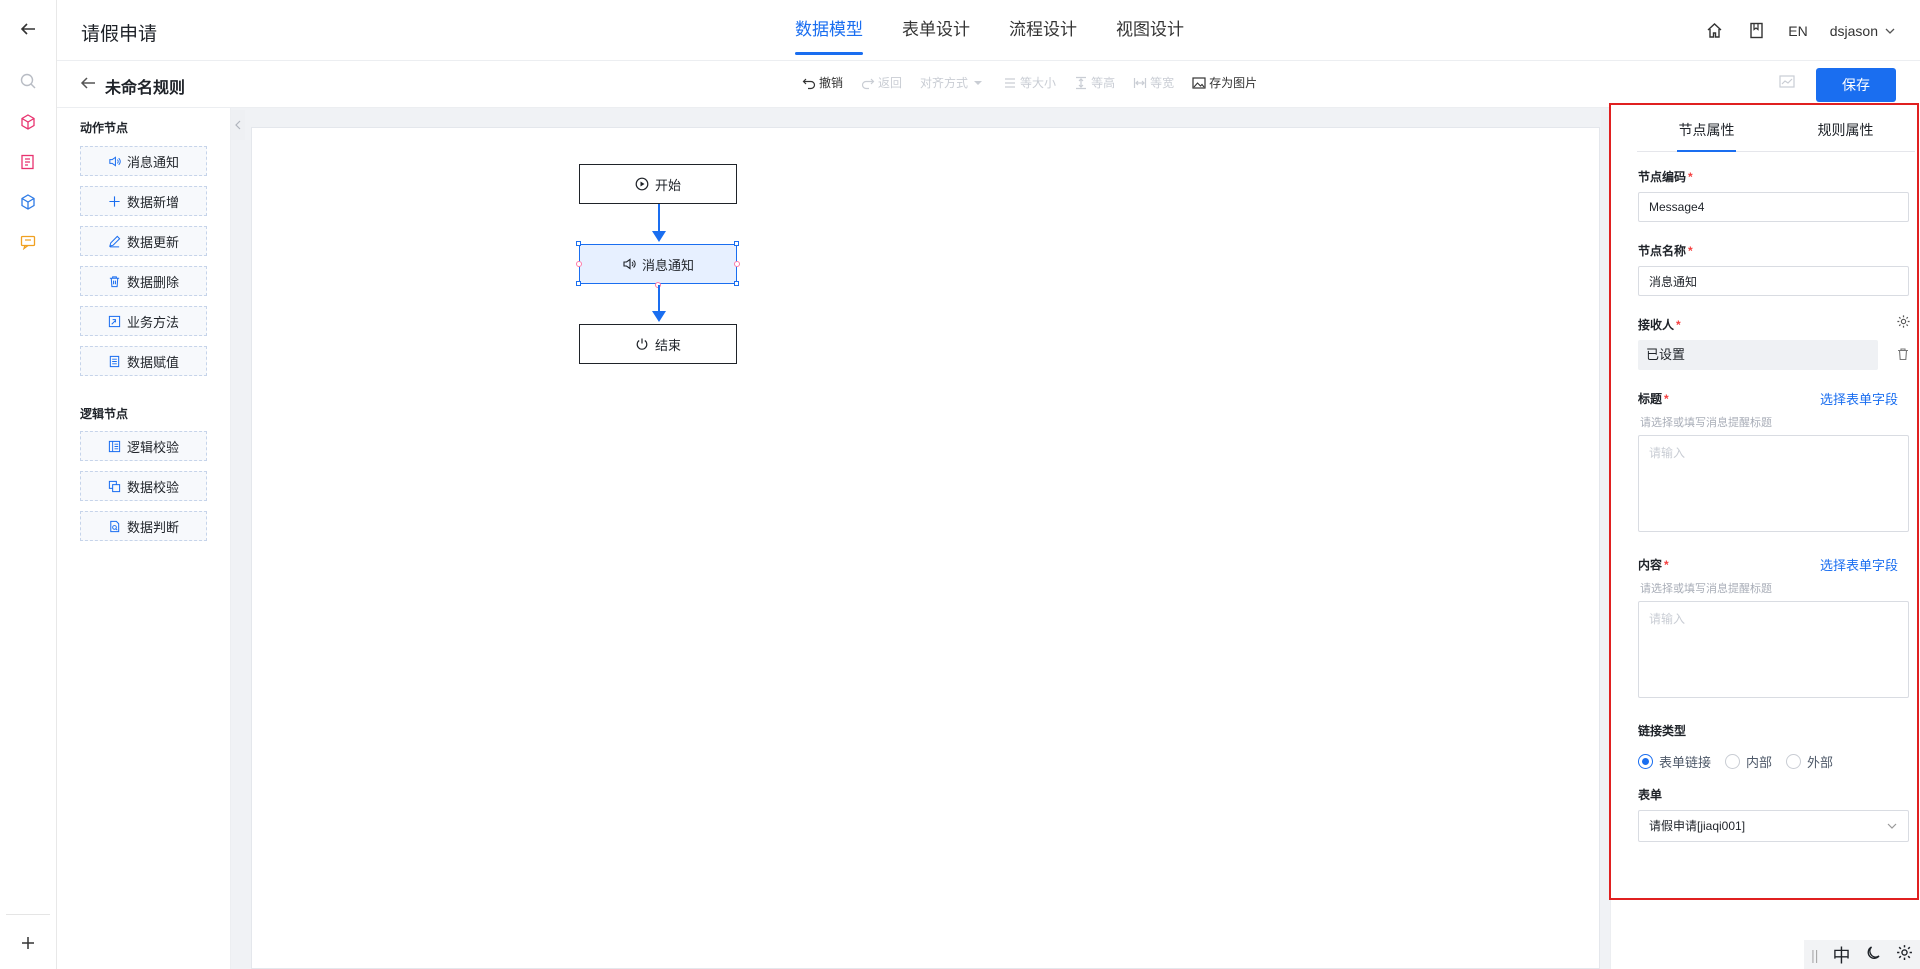 Image resolution: width=1920 pixels, height=969 pixels. Describe the element at coordinates (1890, 31) in the screenshot. I see `chevron-down-icon` at that location.